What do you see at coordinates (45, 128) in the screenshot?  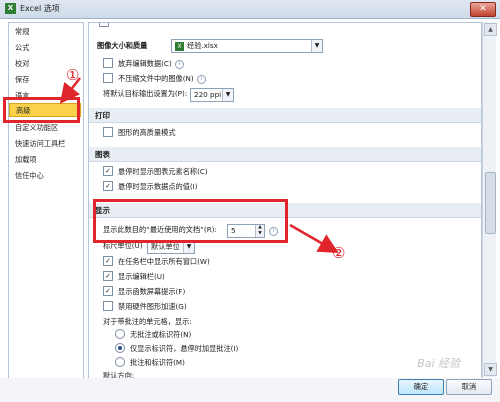 I see `sidebar-item-customize-ribbon: 自定义功能区` at bounding box center [45, 128].